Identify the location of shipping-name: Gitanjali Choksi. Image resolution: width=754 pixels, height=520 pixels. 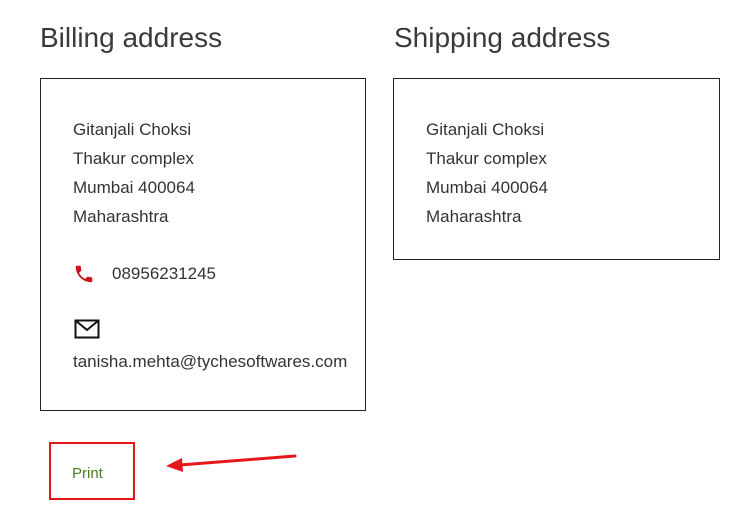
(485, 129).